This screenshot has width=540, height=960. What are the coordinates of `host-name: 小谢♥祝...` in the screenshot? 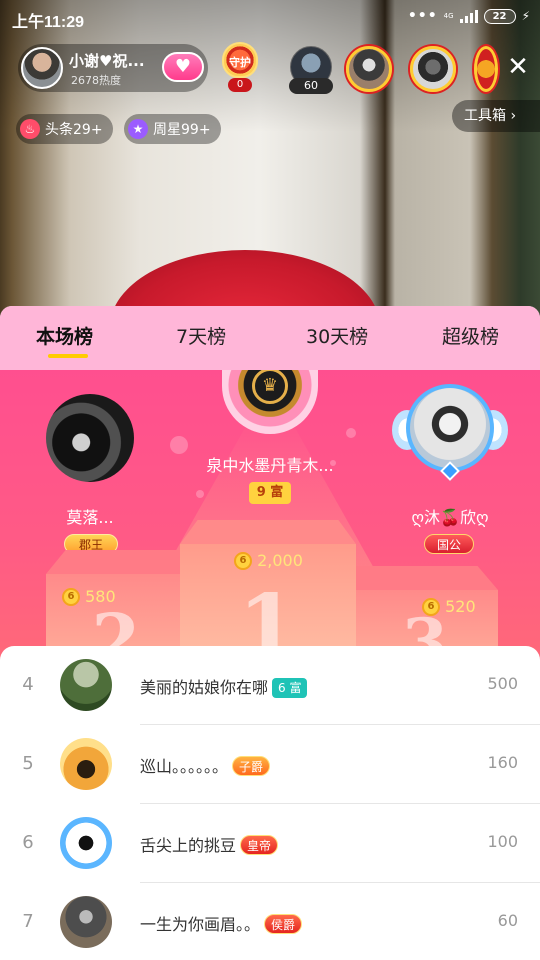 It's located at (107, 61).